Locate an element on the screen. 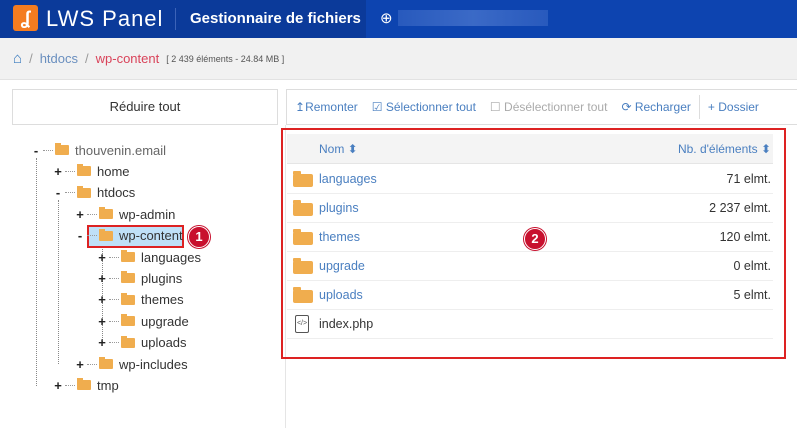 The height and width of the screenshot is (428, 797). table-row: upgrade 0 elmt. is located at coordinates (530, 266).